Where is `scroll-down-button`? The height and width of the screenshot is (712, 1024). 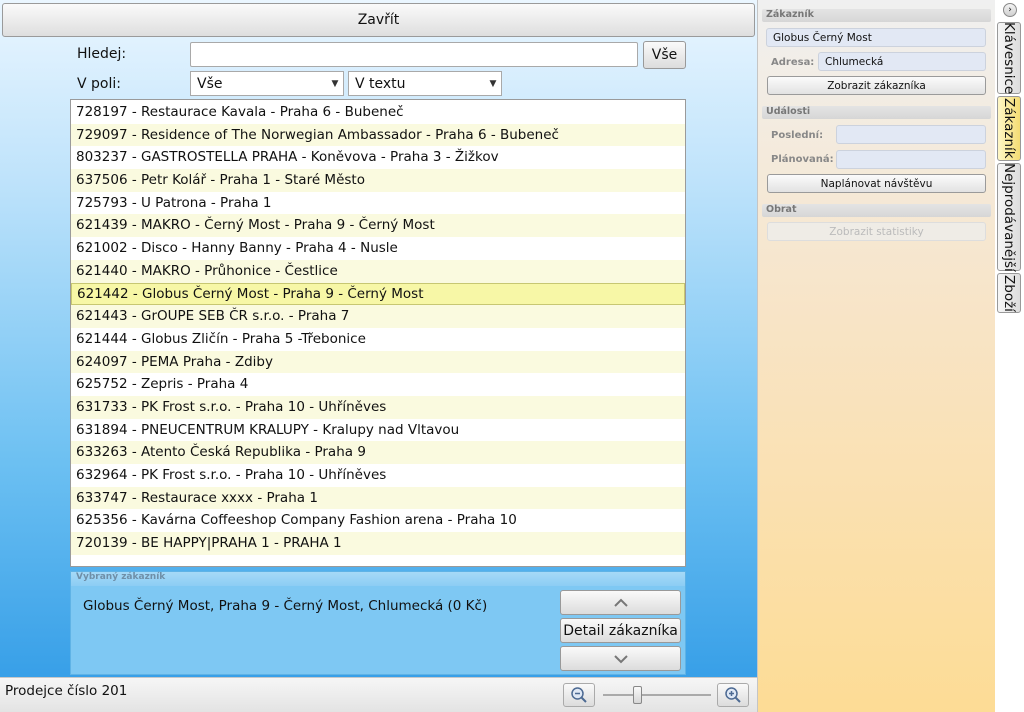 scroll-down-button is located at coordinates (620, 658).